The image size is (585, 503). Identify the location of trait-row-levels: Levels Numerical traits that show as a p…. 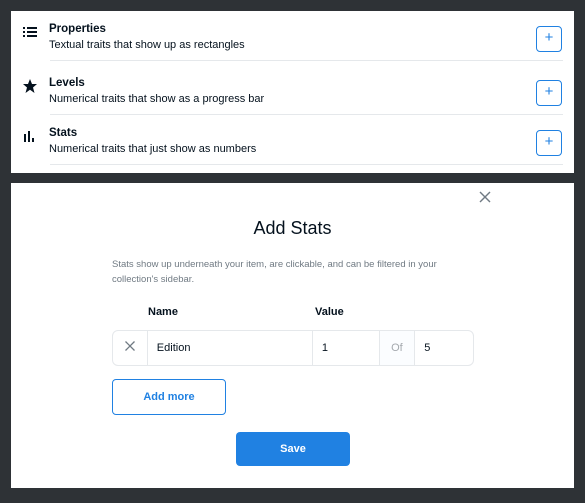
(292, 90).